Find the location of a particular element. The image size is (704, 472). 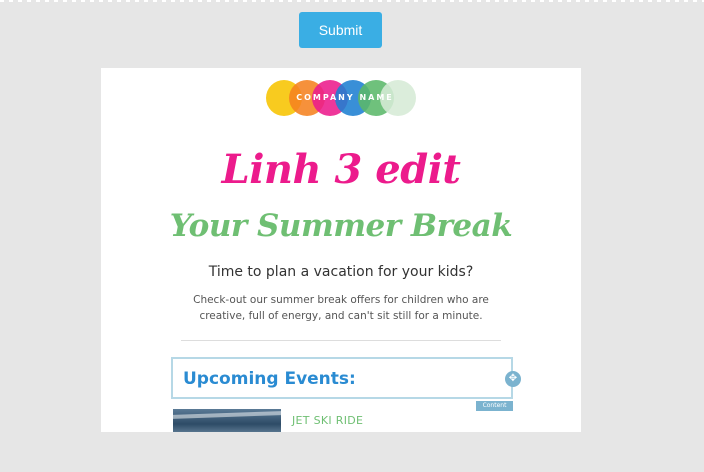

upcoming-events-block-selected: Upcoming Events: is located at coordinates (342, 378).